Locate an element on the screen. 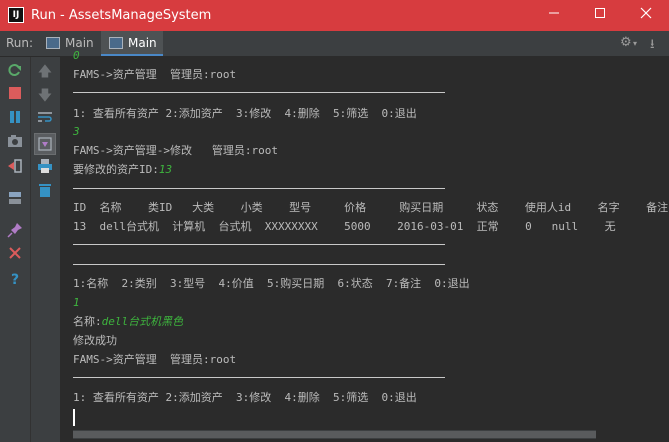 The width and height of the screenshot is (669, 442). window-title: Run - AssetsManageSystem is located at coordinates (121, 15).